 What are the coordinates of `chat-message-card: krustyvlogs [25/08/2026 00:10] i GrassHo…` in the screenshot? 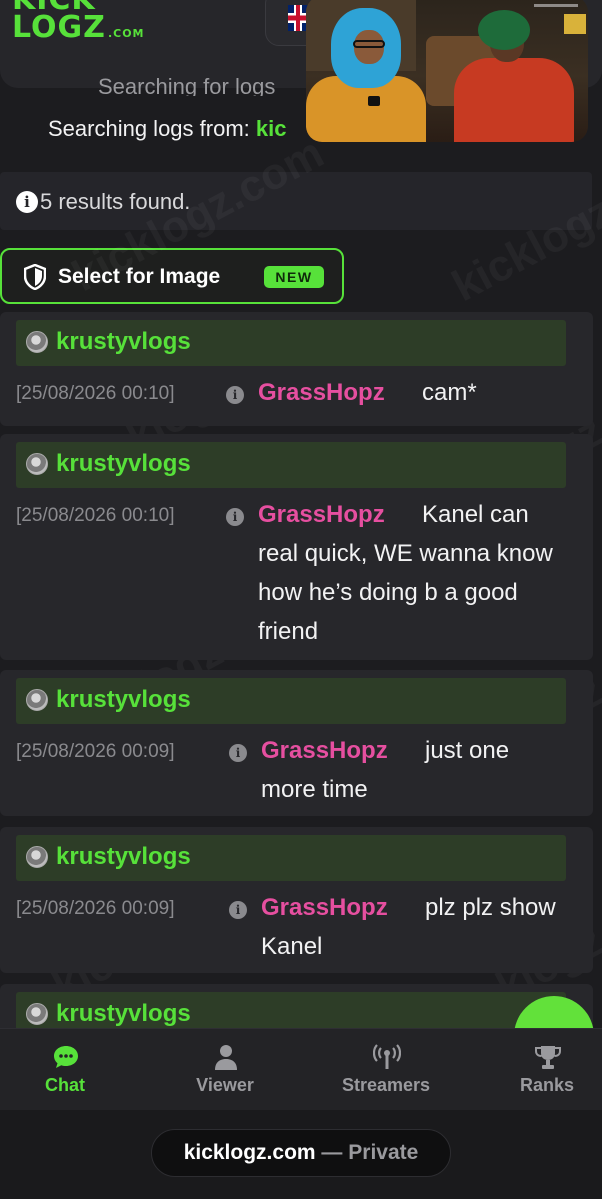 It's located at (296, 369).